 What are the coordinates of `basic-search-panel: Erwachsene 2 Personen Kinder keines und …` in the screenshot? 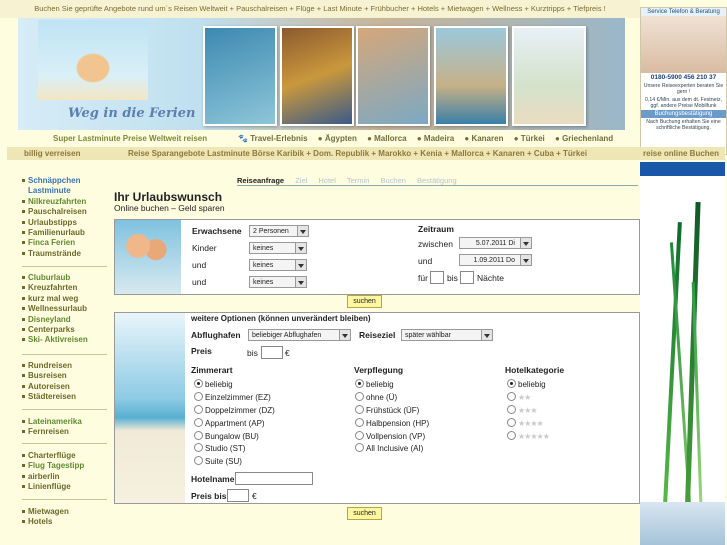 It's located at (377, 257).